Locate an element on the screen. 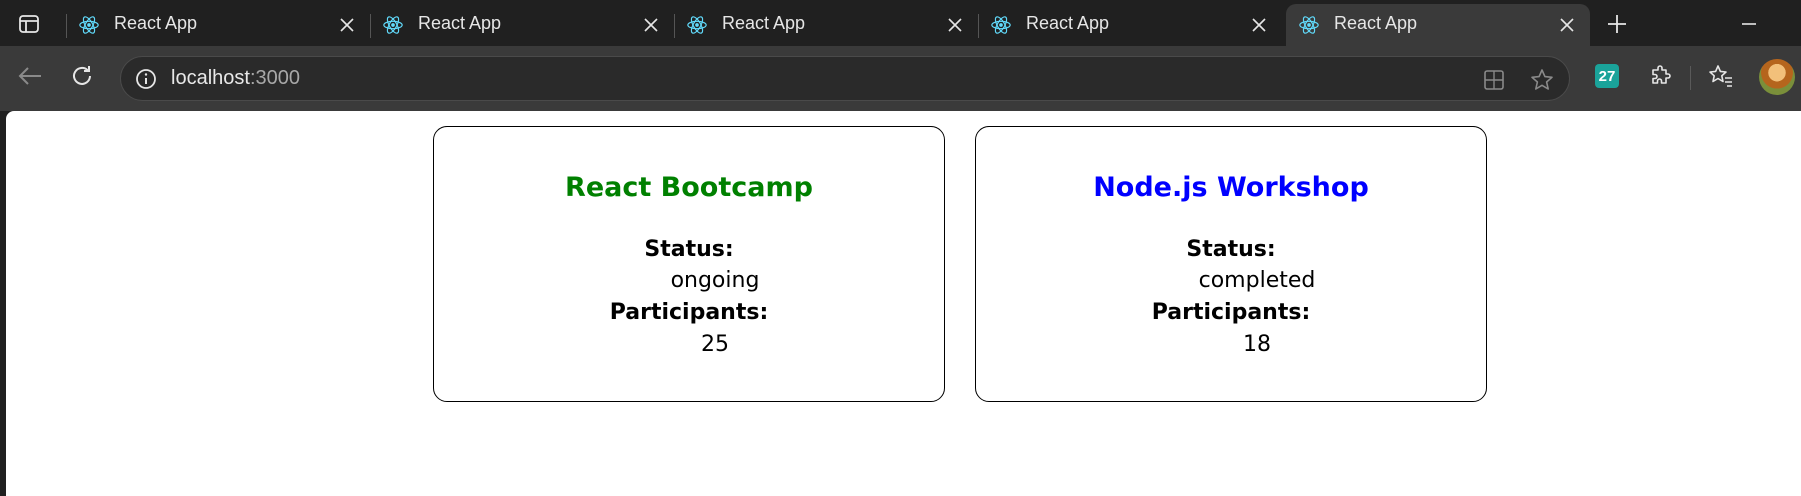  back-icon is located at coordinates (30, 76).